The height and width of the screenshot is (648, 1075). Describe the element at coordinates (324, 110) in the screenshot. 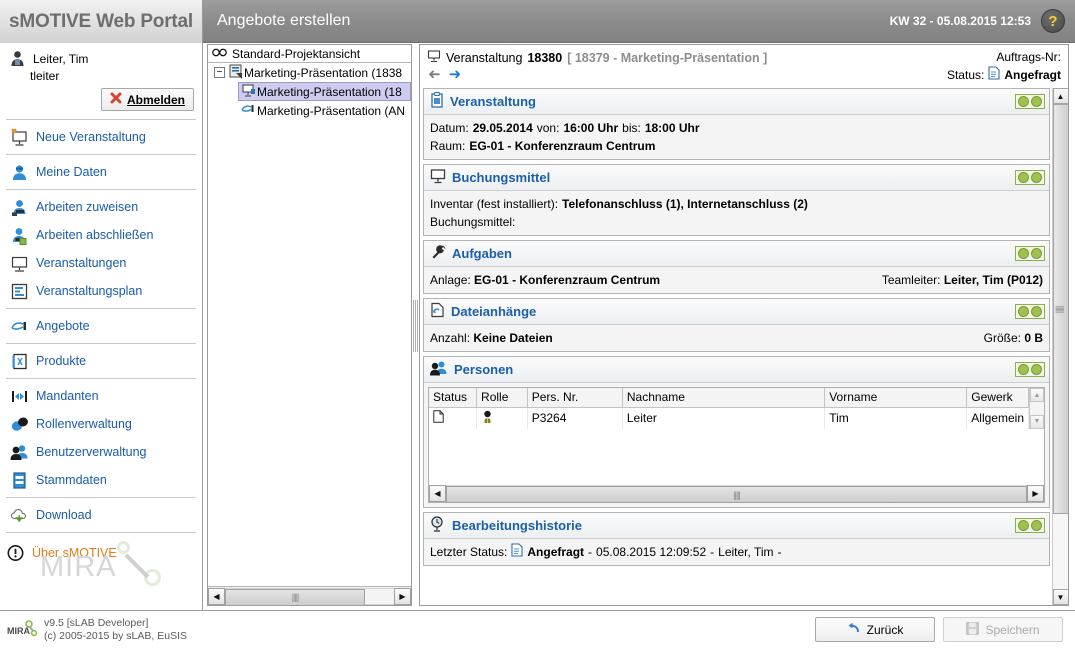

I see `tree-node-offer: Marketing-Präsentation (AN` at that location.